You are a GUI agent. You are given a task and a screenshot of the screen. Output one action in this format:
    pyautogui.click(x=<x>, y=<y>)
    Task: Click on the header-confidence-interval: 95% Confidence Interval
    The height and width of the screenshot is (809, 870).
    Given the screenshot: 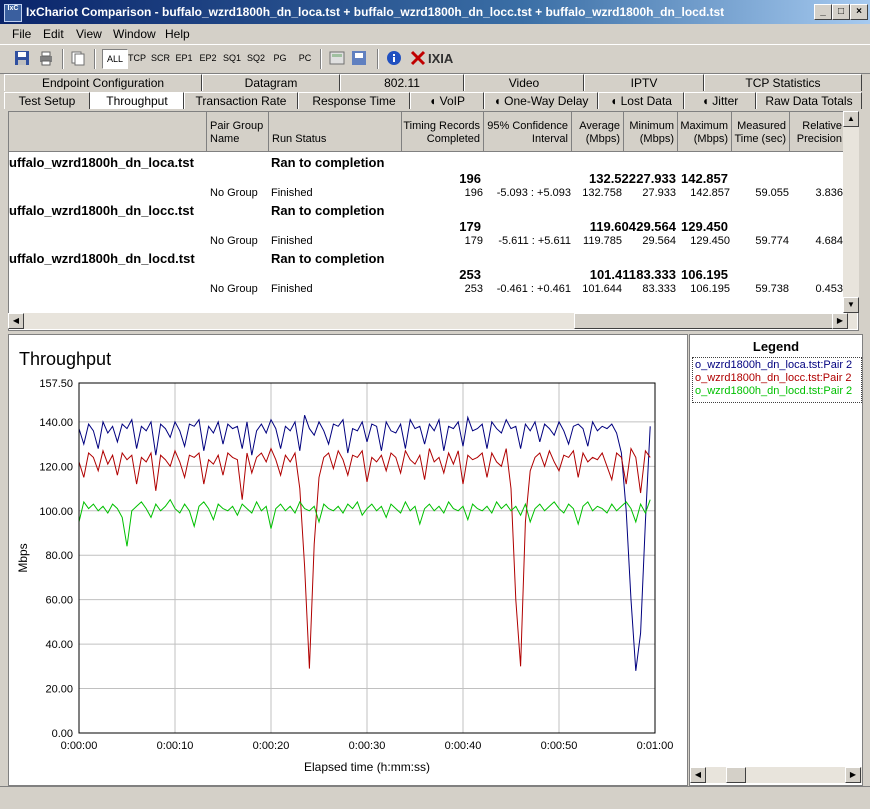 What is the action you would take?
    pyautogui.click(x=528, y=132)
    